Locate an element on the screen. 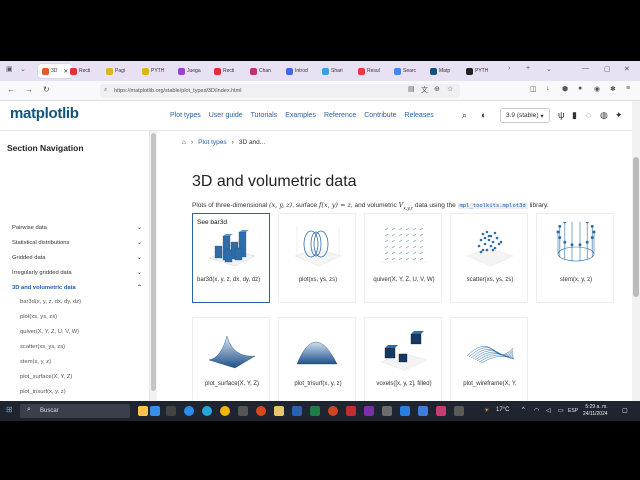 This screenshot has width=640, height=480. edge-beta-icon is located at coordinates (207, 411).